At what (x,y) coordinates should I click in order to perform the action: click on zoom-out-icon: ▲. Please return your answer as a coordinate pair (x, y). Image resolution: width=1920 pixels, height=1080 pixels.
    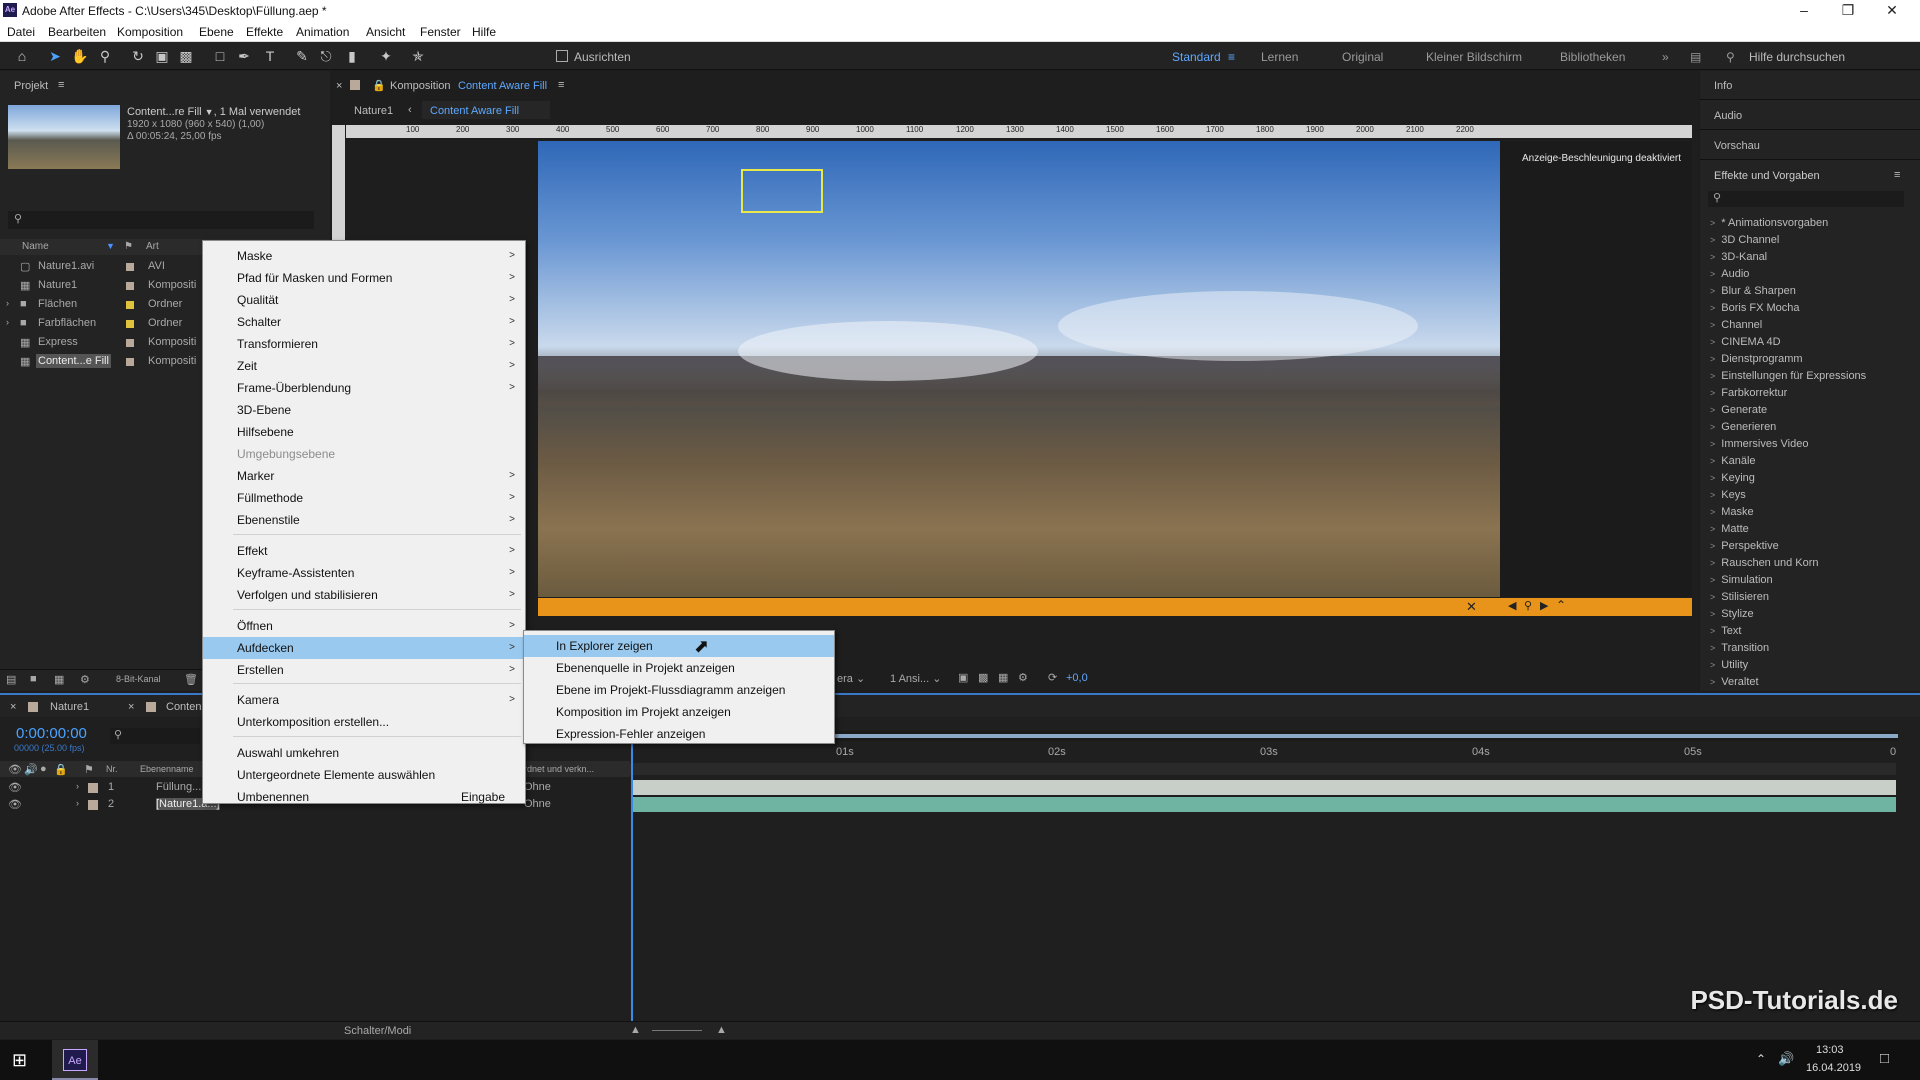
    Looking at the image, I should click on (635, 1030).